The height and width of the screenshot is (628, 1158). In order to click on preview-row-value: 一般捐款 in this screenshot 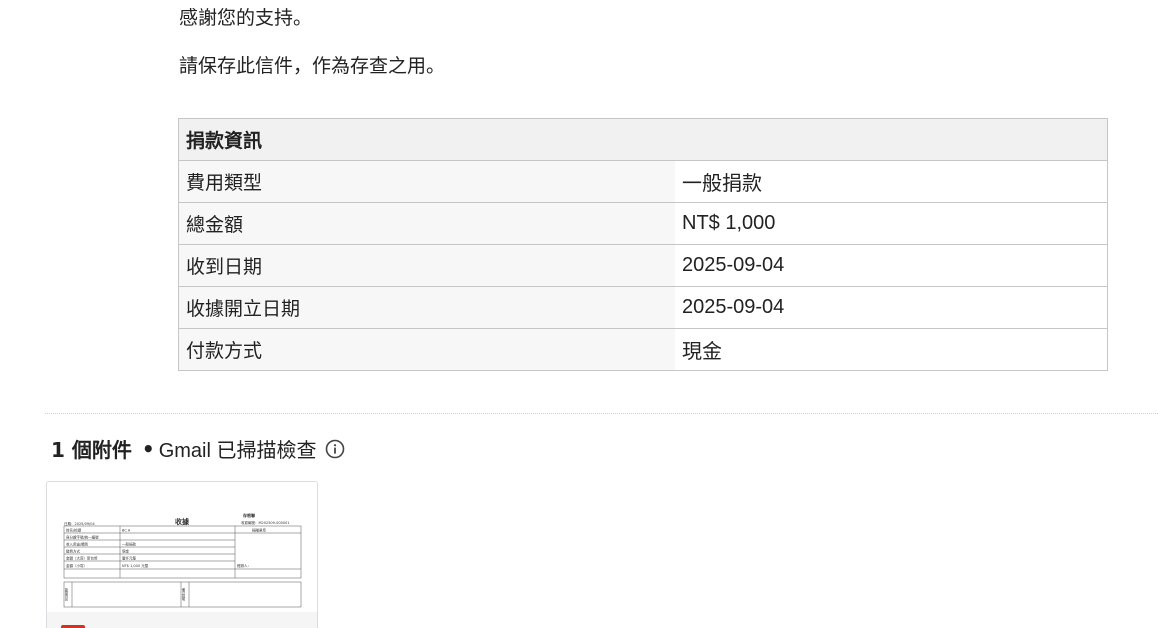, I will do `click(129, 544)`.